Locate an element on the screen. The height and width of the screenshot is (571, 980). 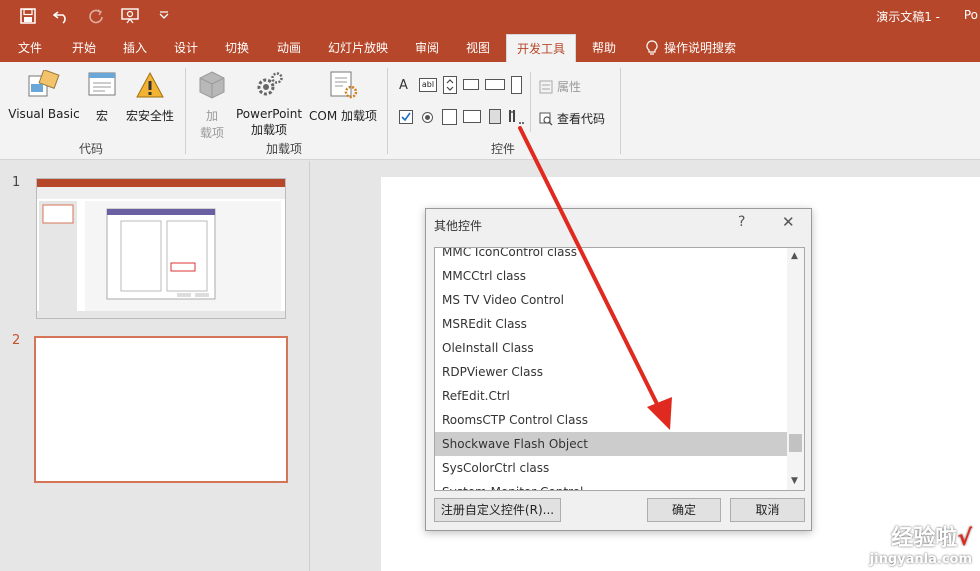
cancel-button: 取消 is located at coordinates (767, 510).